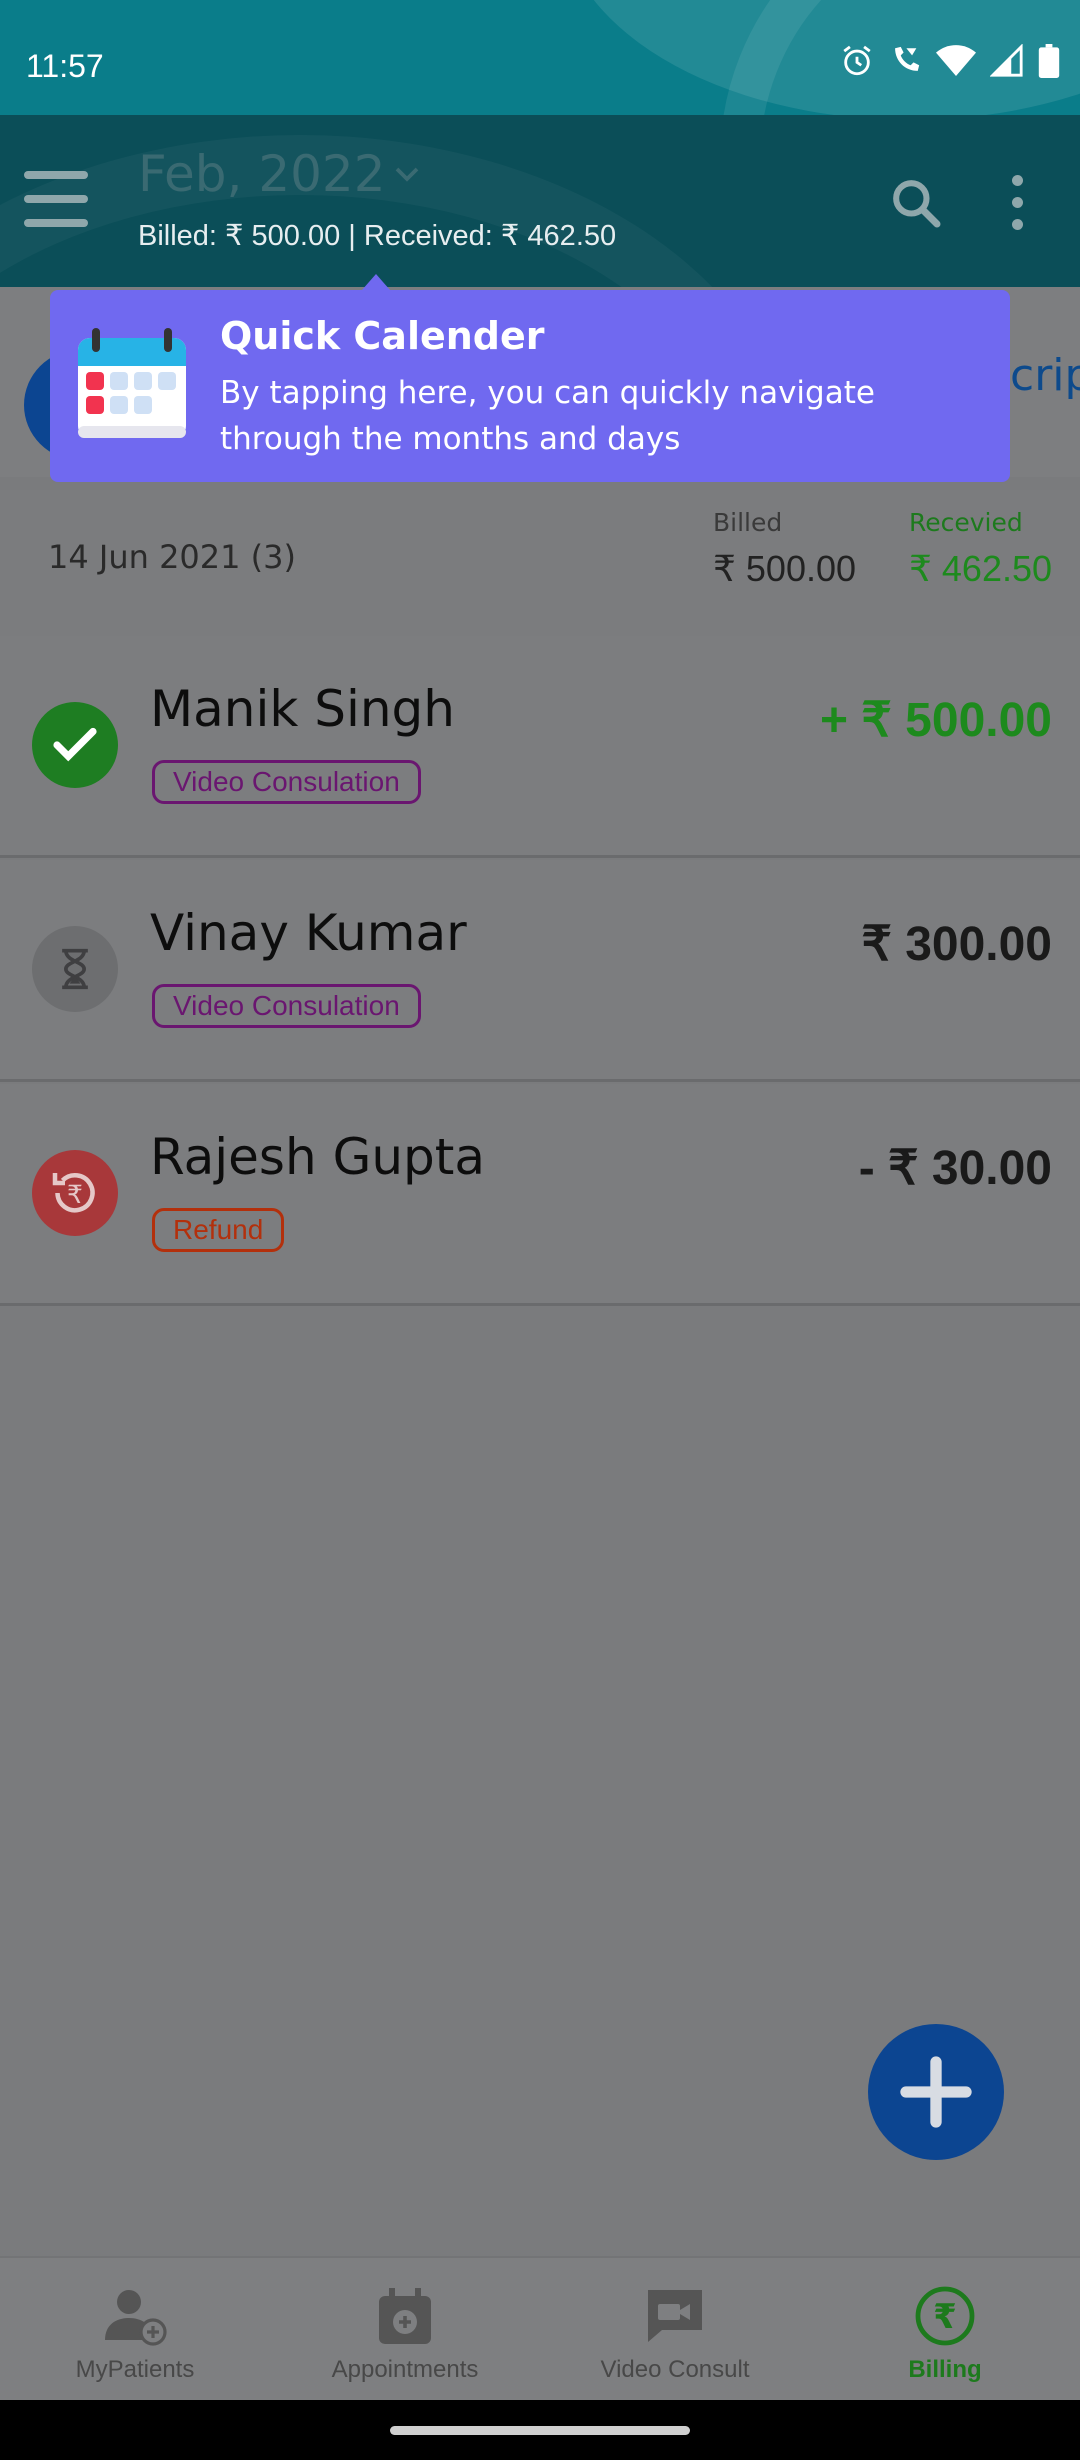 Image resolution: width=1080 pixels, height=2460 pixels. What do you see at coordinates (172, 557) in the screenshot?
I see `day-group-date: 14 Jun 2021 (3)` at bounding box center [172, 557].